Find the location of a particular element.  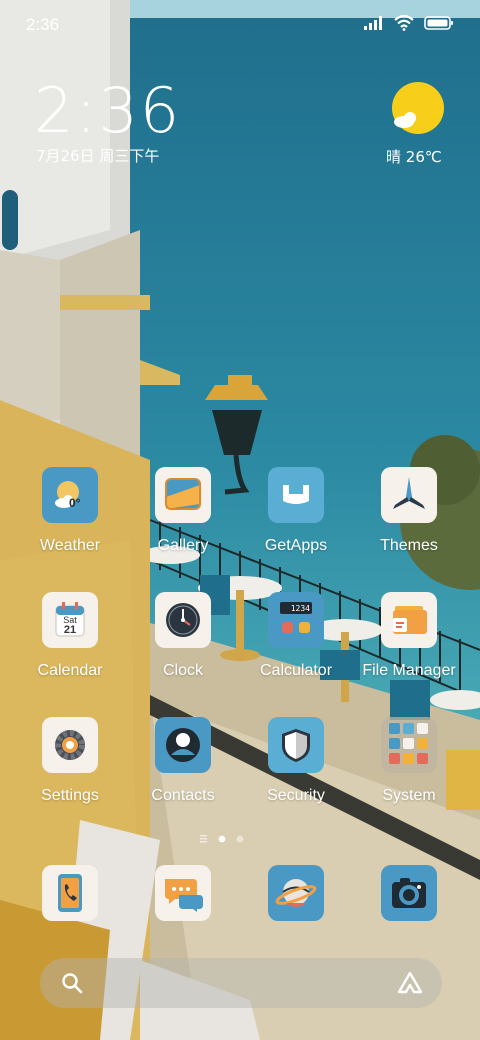

app-calculator: 1234 Calculator is located at coordinates (296, 647).